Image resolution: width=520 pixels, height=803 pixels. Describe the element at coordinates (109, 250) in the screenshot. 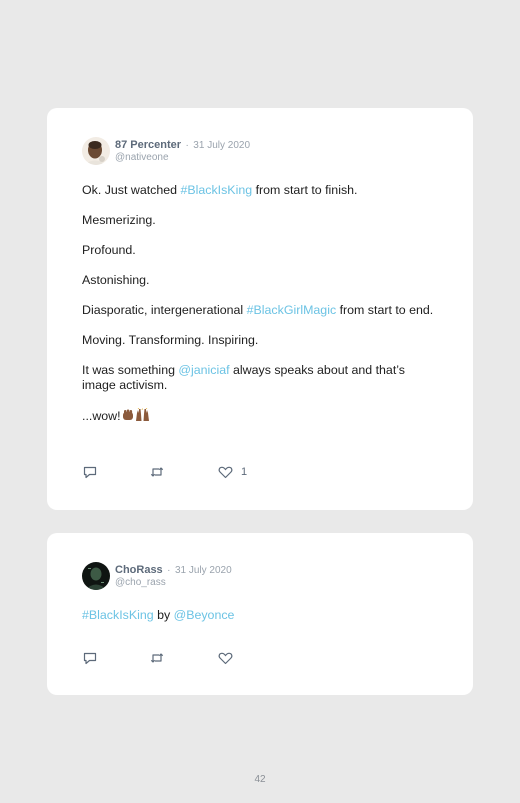

I see `tweet-paragraph: Profound.` at that location.